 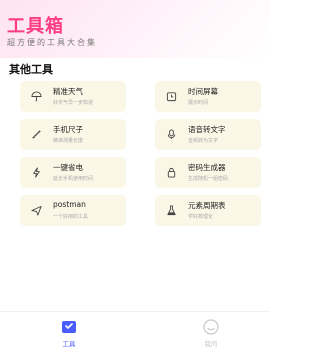 What do you see at coordinates (69, 344) in the screenshot?
I see `tab-label: 工具` at bounding box center [69, 344].